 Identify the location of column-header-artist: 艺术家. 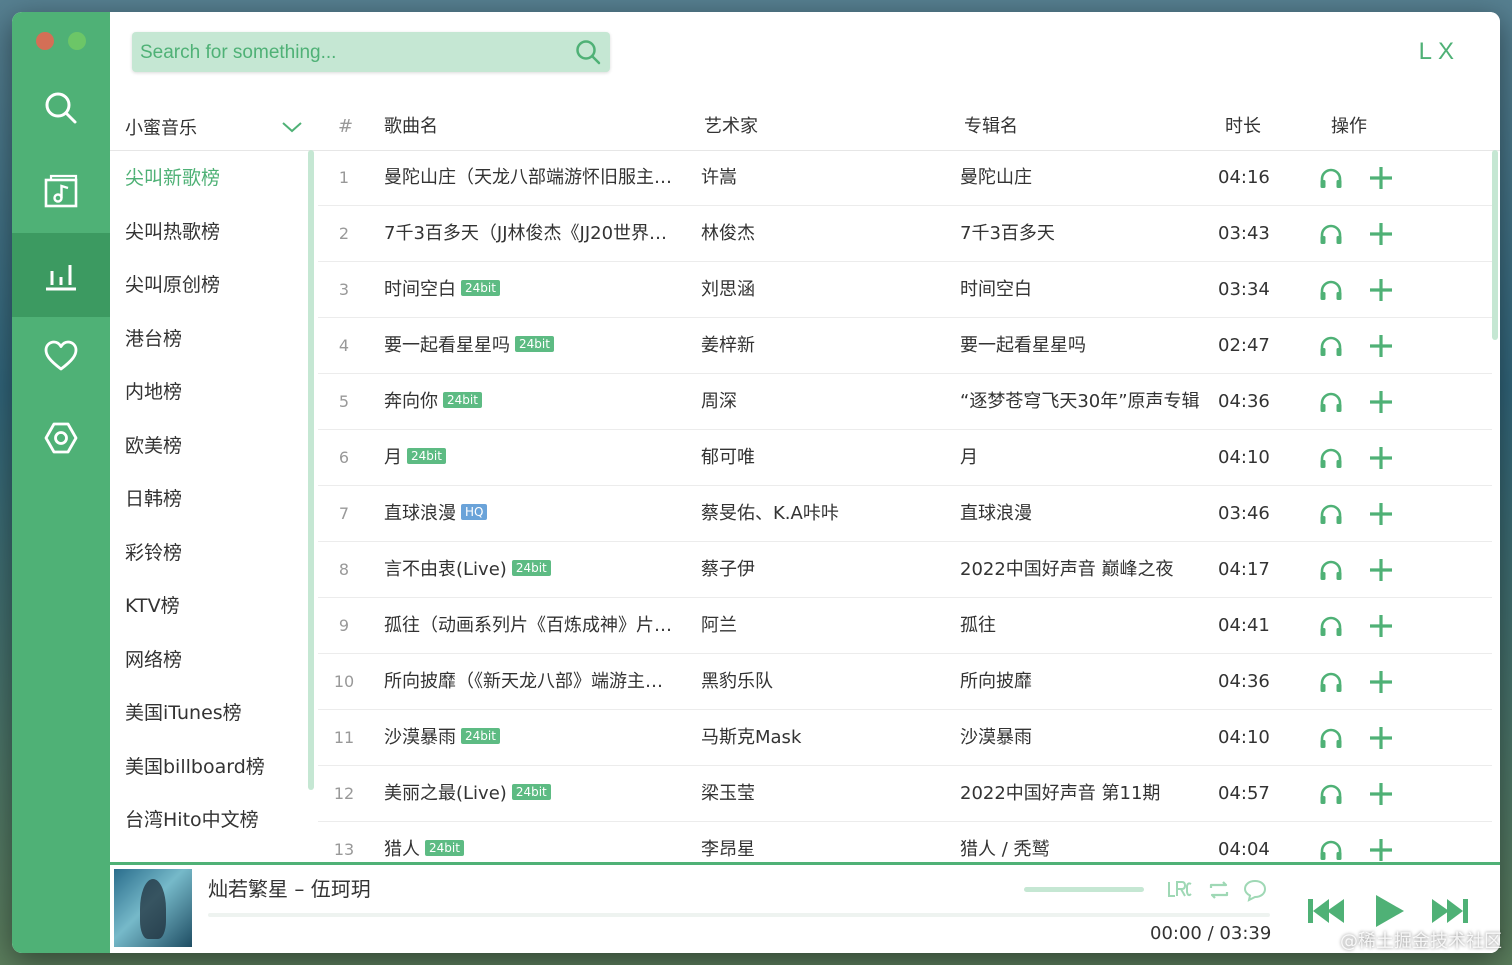
(731, 126).